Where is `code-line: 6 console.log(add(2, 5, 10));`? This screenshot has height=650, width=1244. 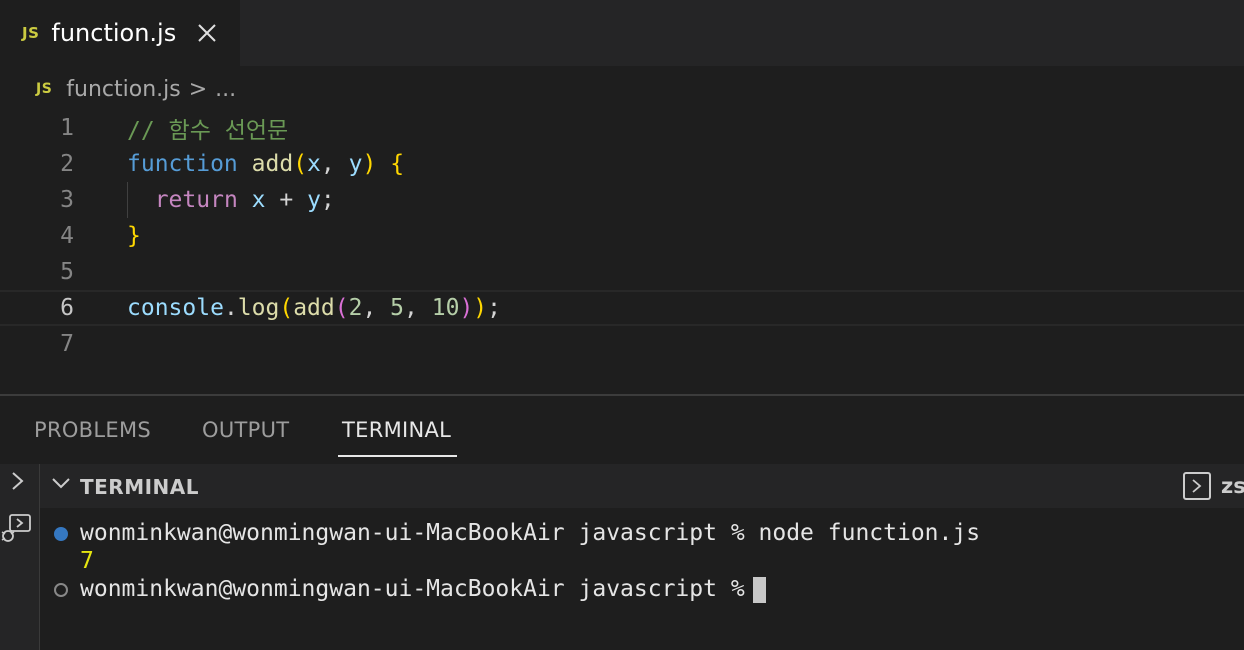
code-line: 6 console.log(add(2, 5, 10)); is located at coordinates (622, 308).